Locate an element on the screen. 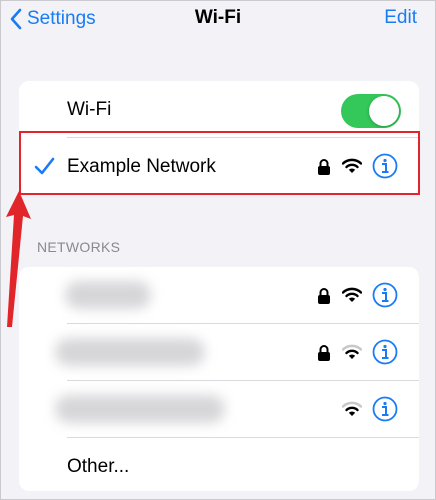 Image resolution: width=436 pixels, height=500 pixels. networks-section-header: NETWORKS is located at coordinates (79, 247).